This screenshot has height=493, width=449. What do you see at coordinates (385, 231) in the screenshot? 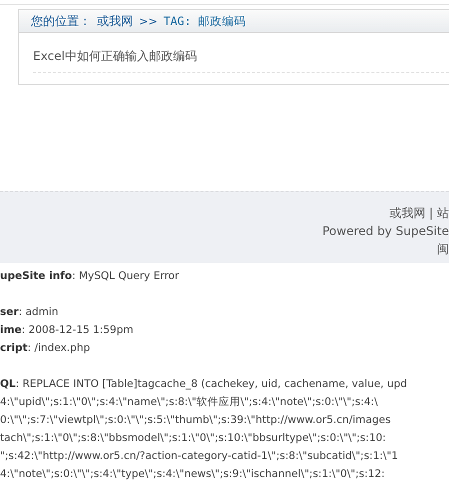
I see `footer-text: Powered by SupeSite` at bounding box center [385, 231].